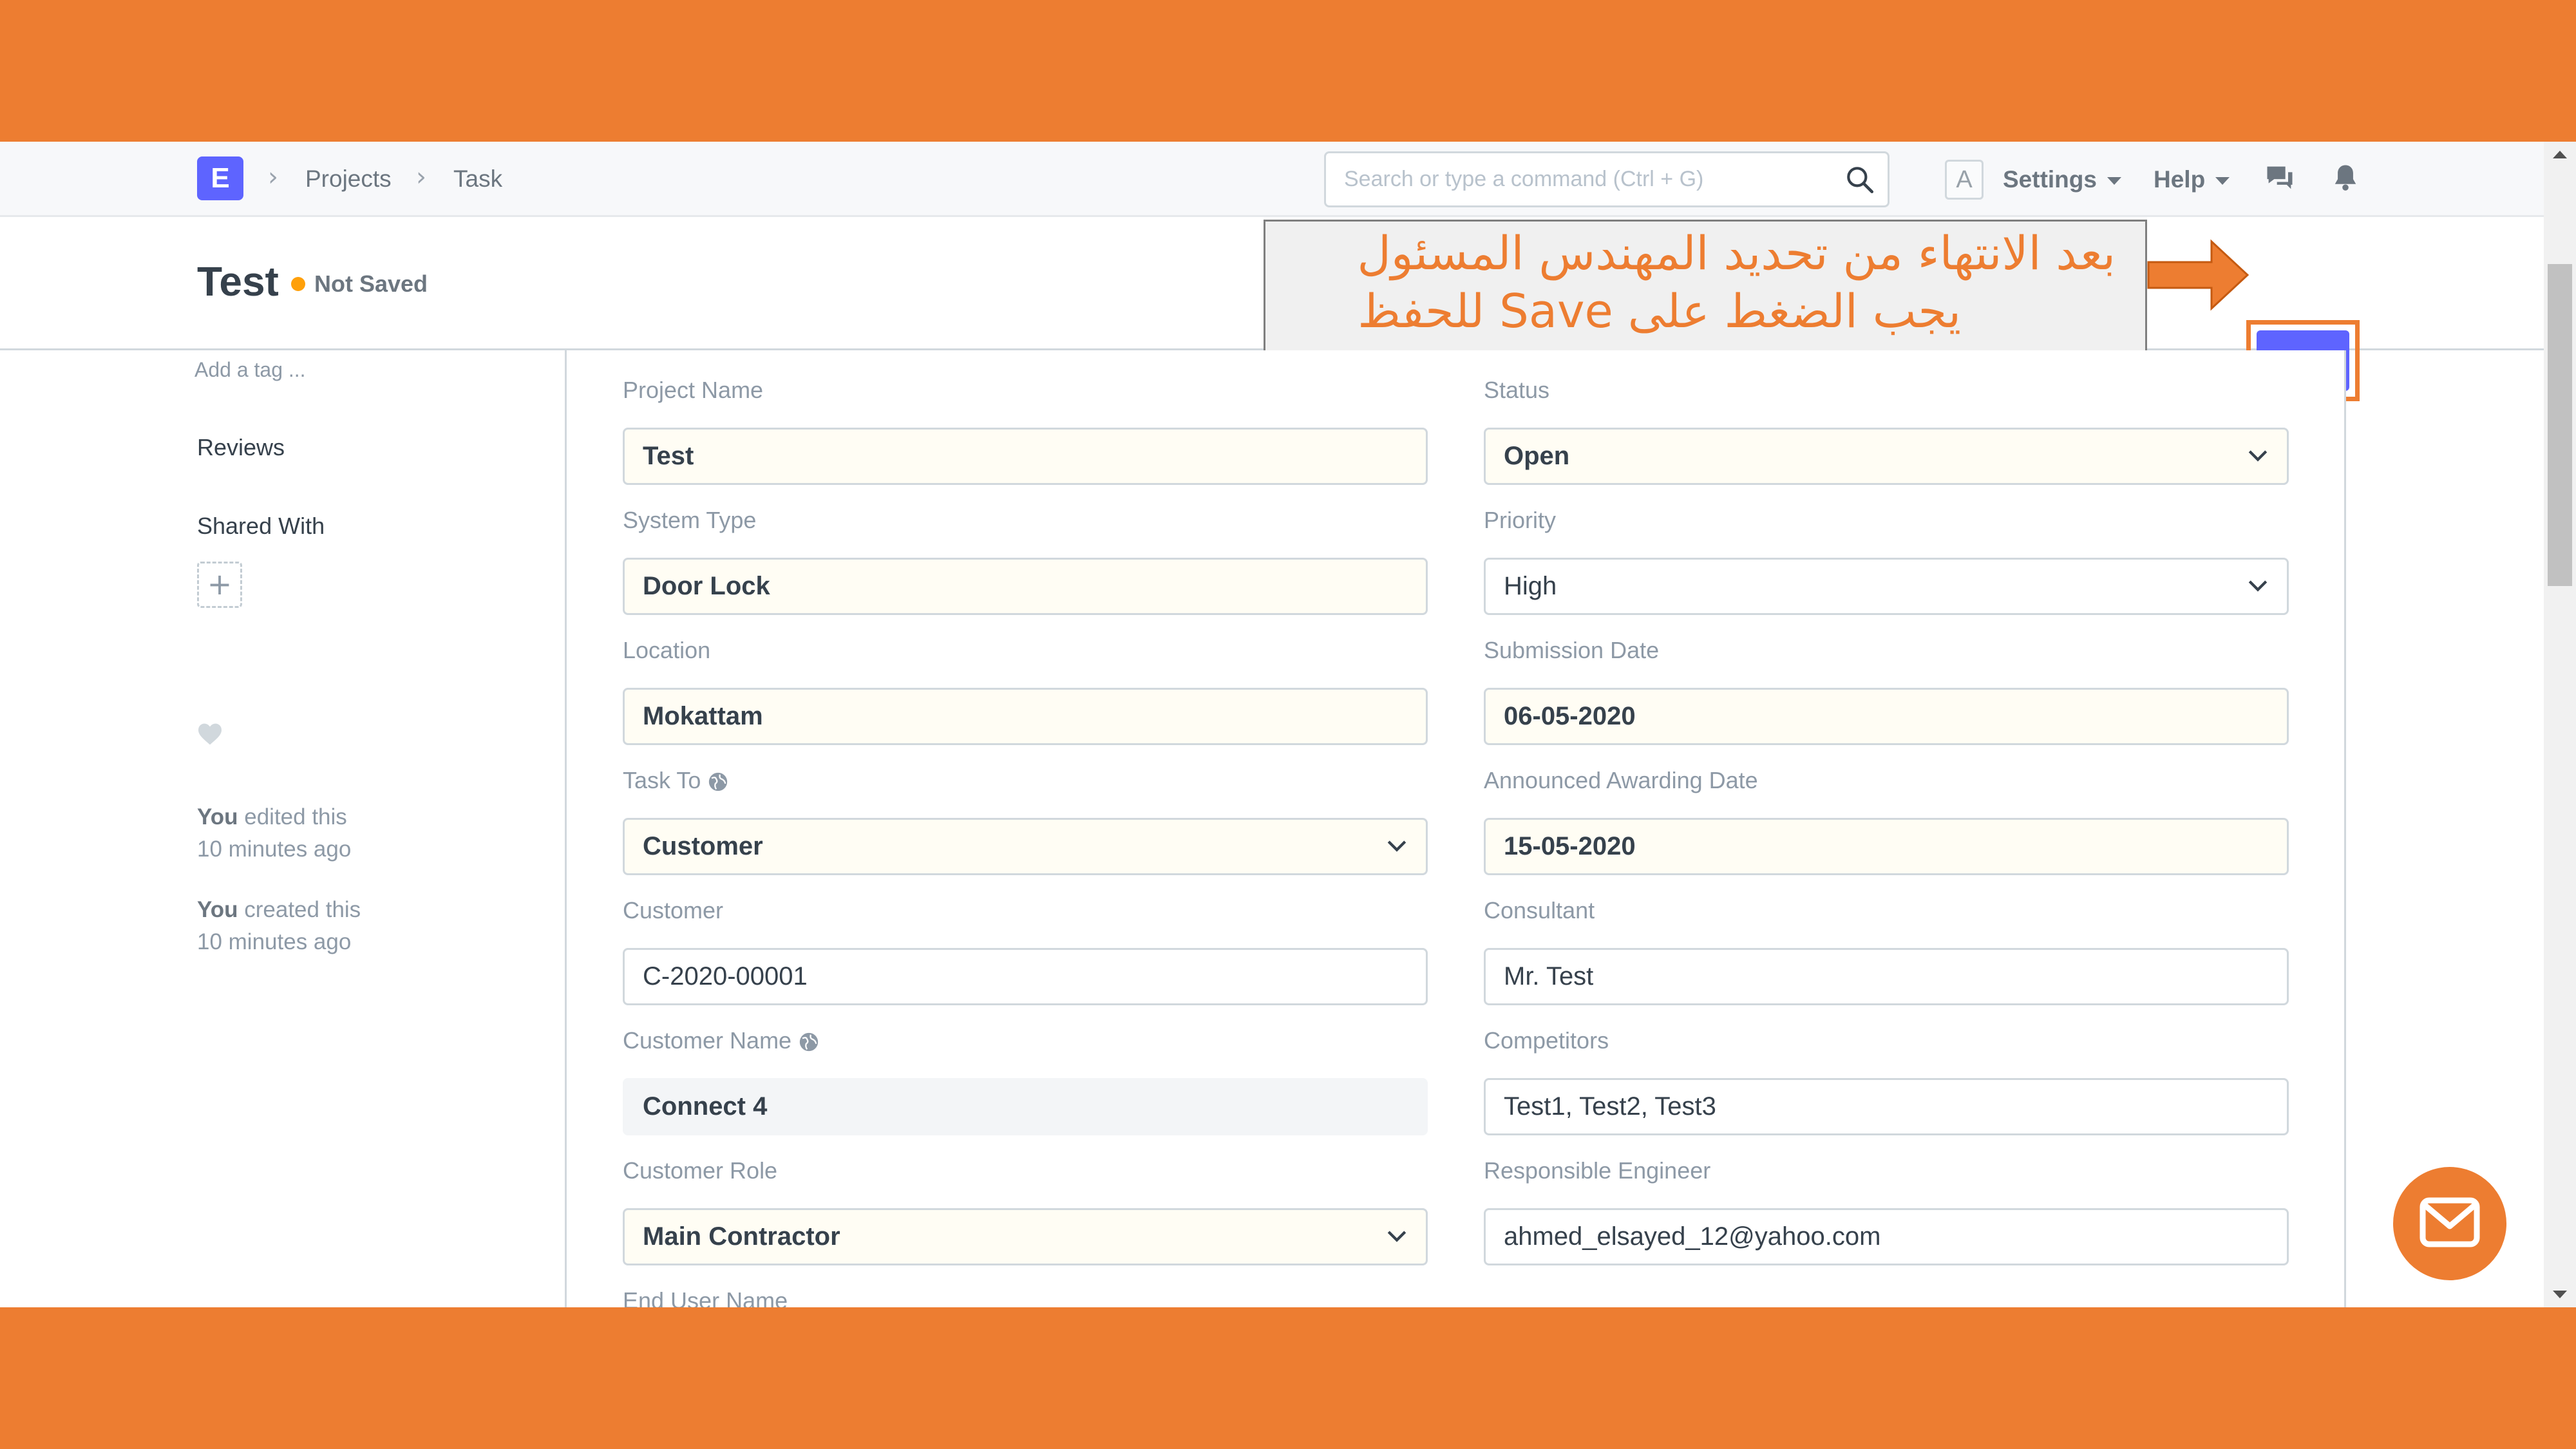 The width and height of the screenshot is (2576, 1449). Describe the element at coordinates (667, 650) in the screenshot. I see `field-label: Location` at that location.